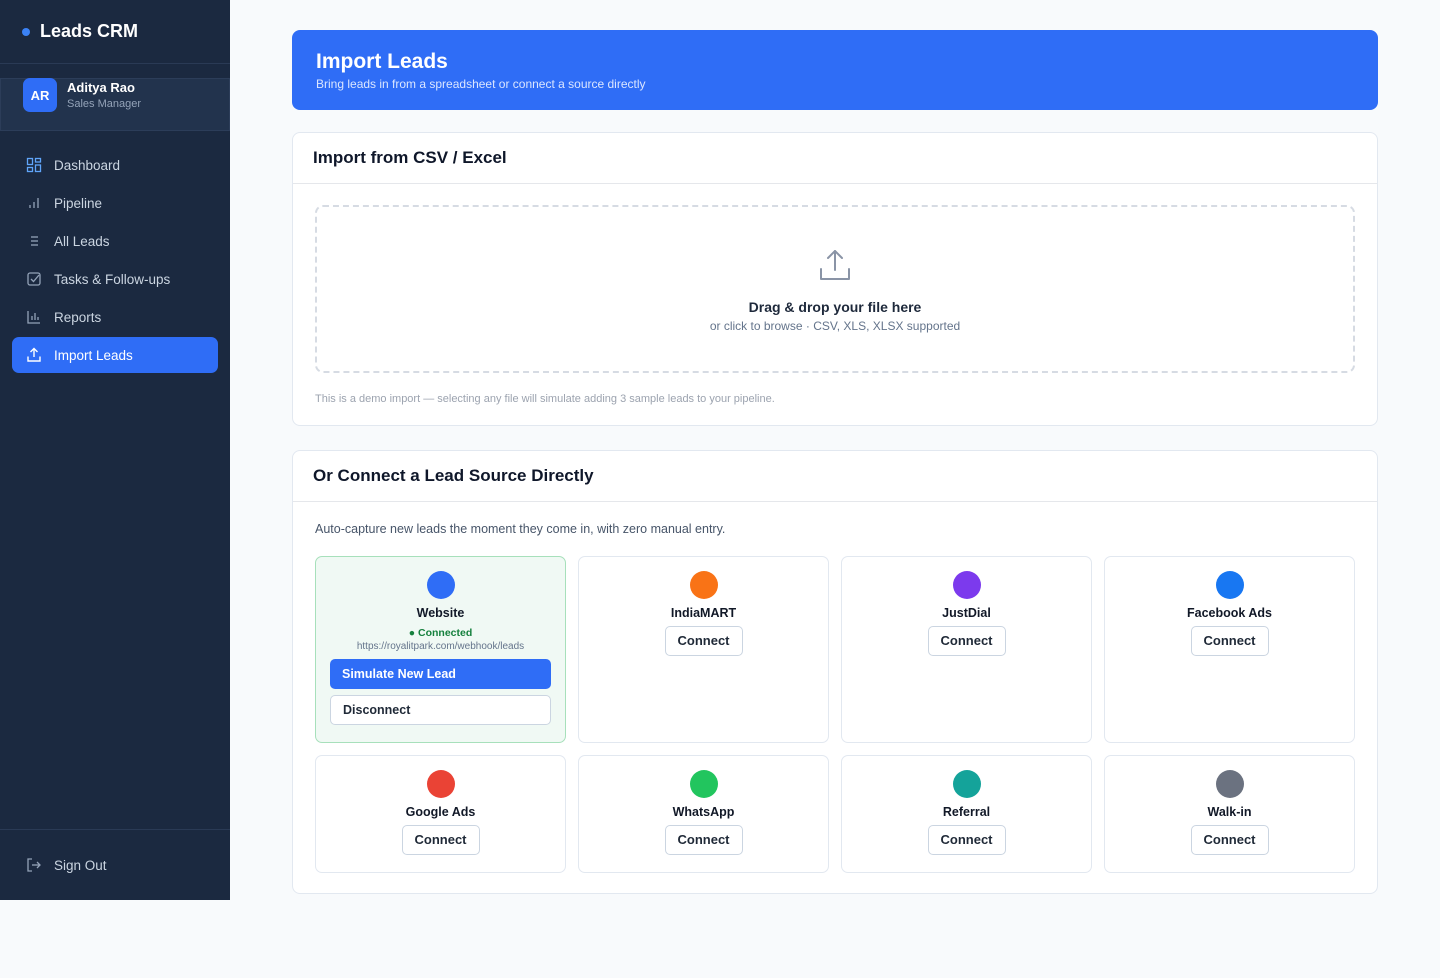 The height and width of the screenshot is (978, 1440). What do you see at coordinates (440, 674) in the screenshot?
I see `simulate-new-lead-button: Simulate New Lead` at bounding box center [440, 674].